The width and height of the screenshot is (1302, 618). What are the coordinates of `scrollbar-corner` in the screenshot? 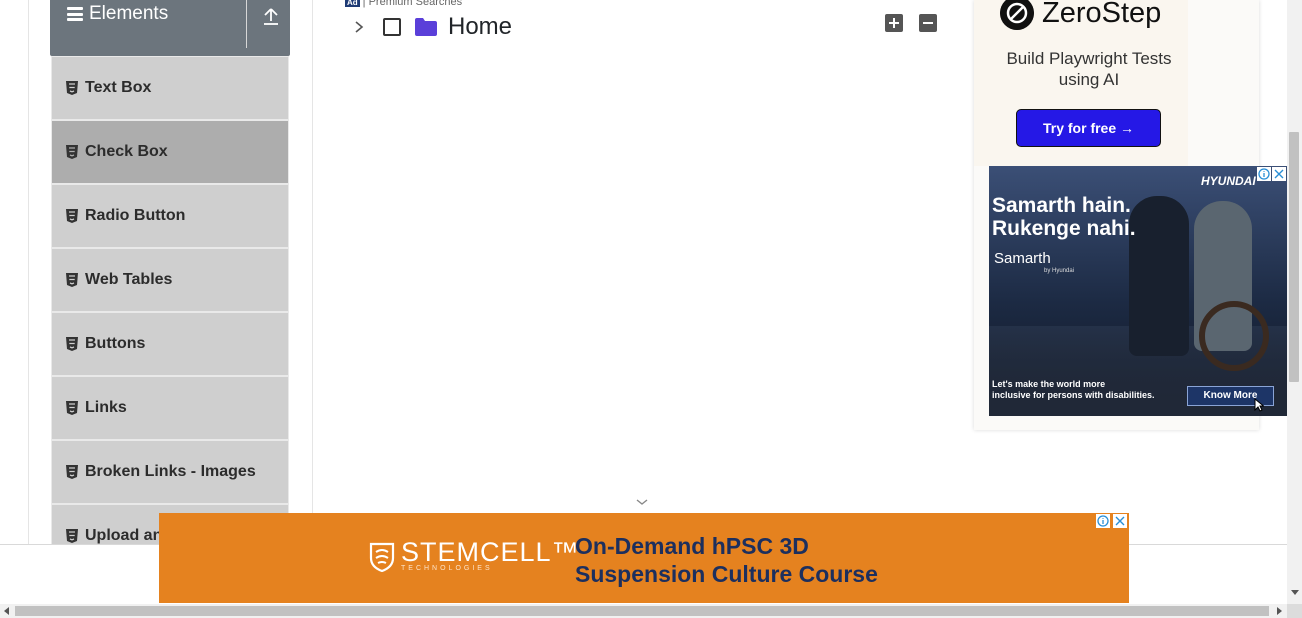 It's located at (1294, 611).